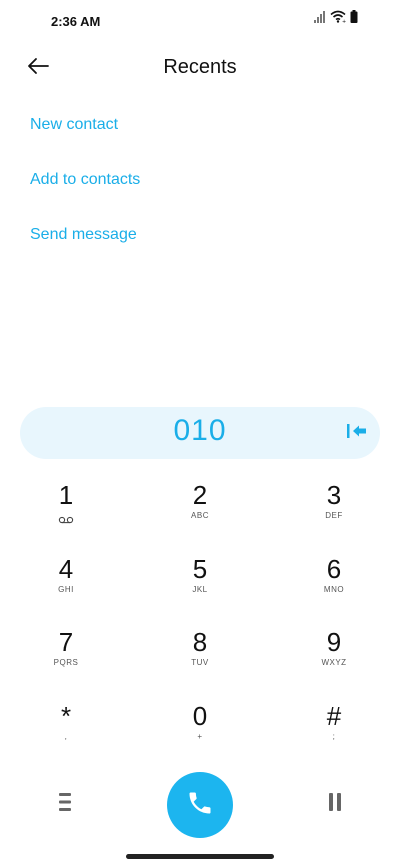 The height and width of the screenshot is (866, 400). Describe the element at coordinates (334, 716) in the screenshot. I see `key-digit: #` at that location.